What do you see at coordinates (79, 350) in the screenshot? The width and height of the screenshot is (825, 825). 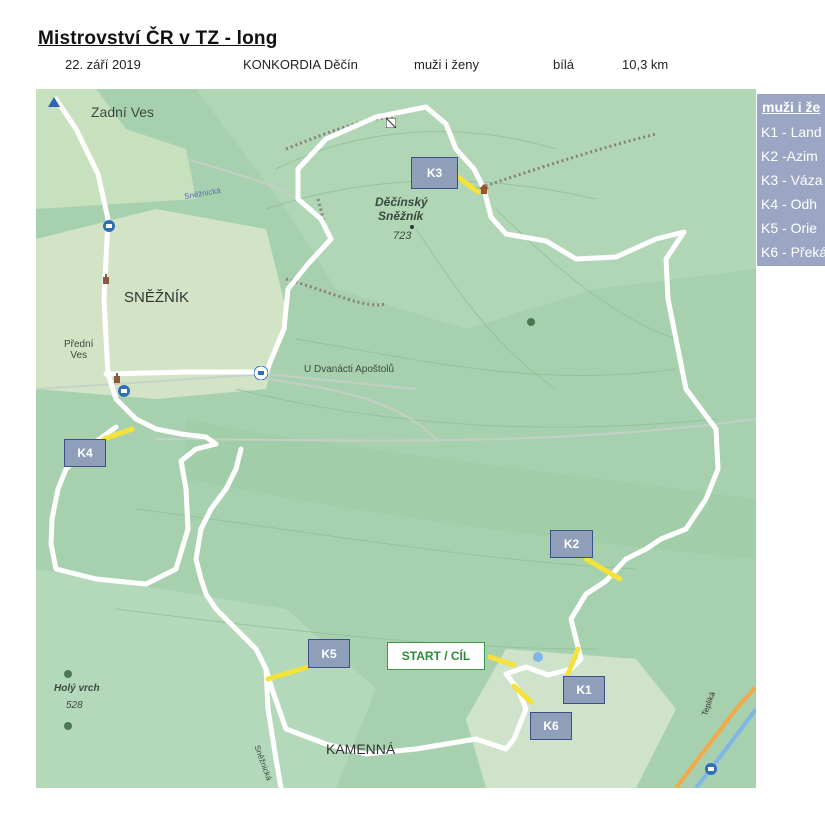 I see `label-predni-ves: Přední Ves` at bounding box center [79, 350].